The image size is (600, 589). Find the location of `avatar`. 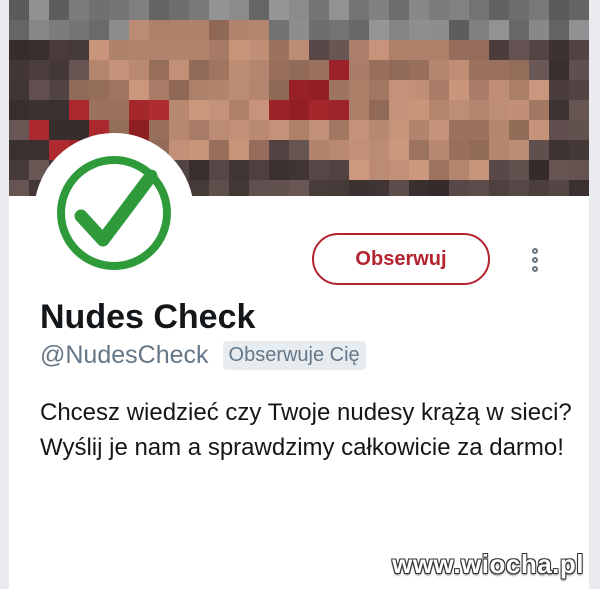

avatar is located at coordinates (114, 213).